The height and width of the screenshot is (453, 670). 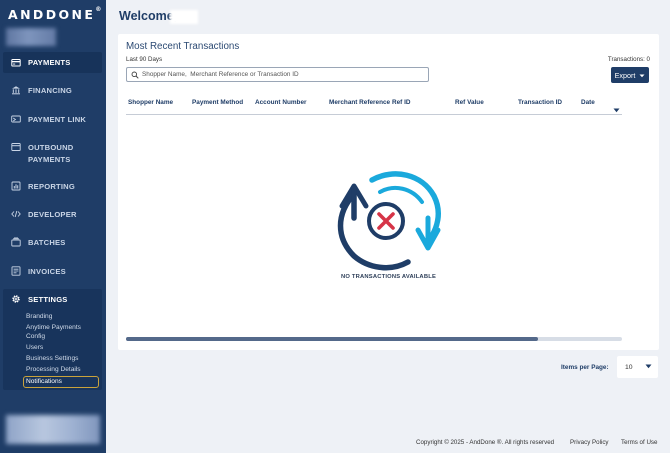 What do you see at coordinates (469, 102) in the screenshot?
I see `column-header-ref-value: Ref Value` at bounding box center [469, 102].